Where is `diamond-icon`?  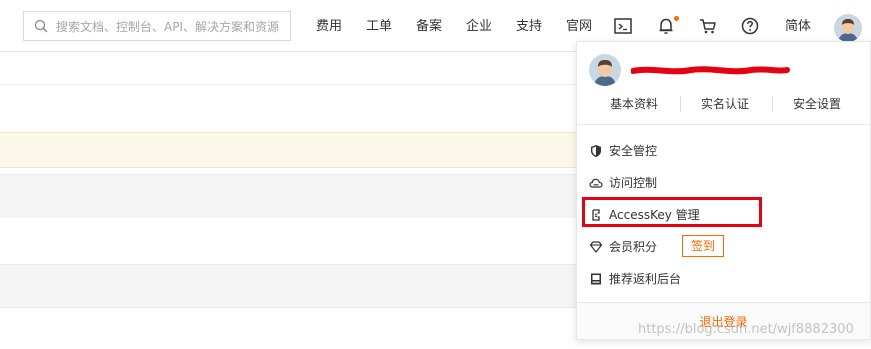
diamond-icon is located at coordinates (596, 247).